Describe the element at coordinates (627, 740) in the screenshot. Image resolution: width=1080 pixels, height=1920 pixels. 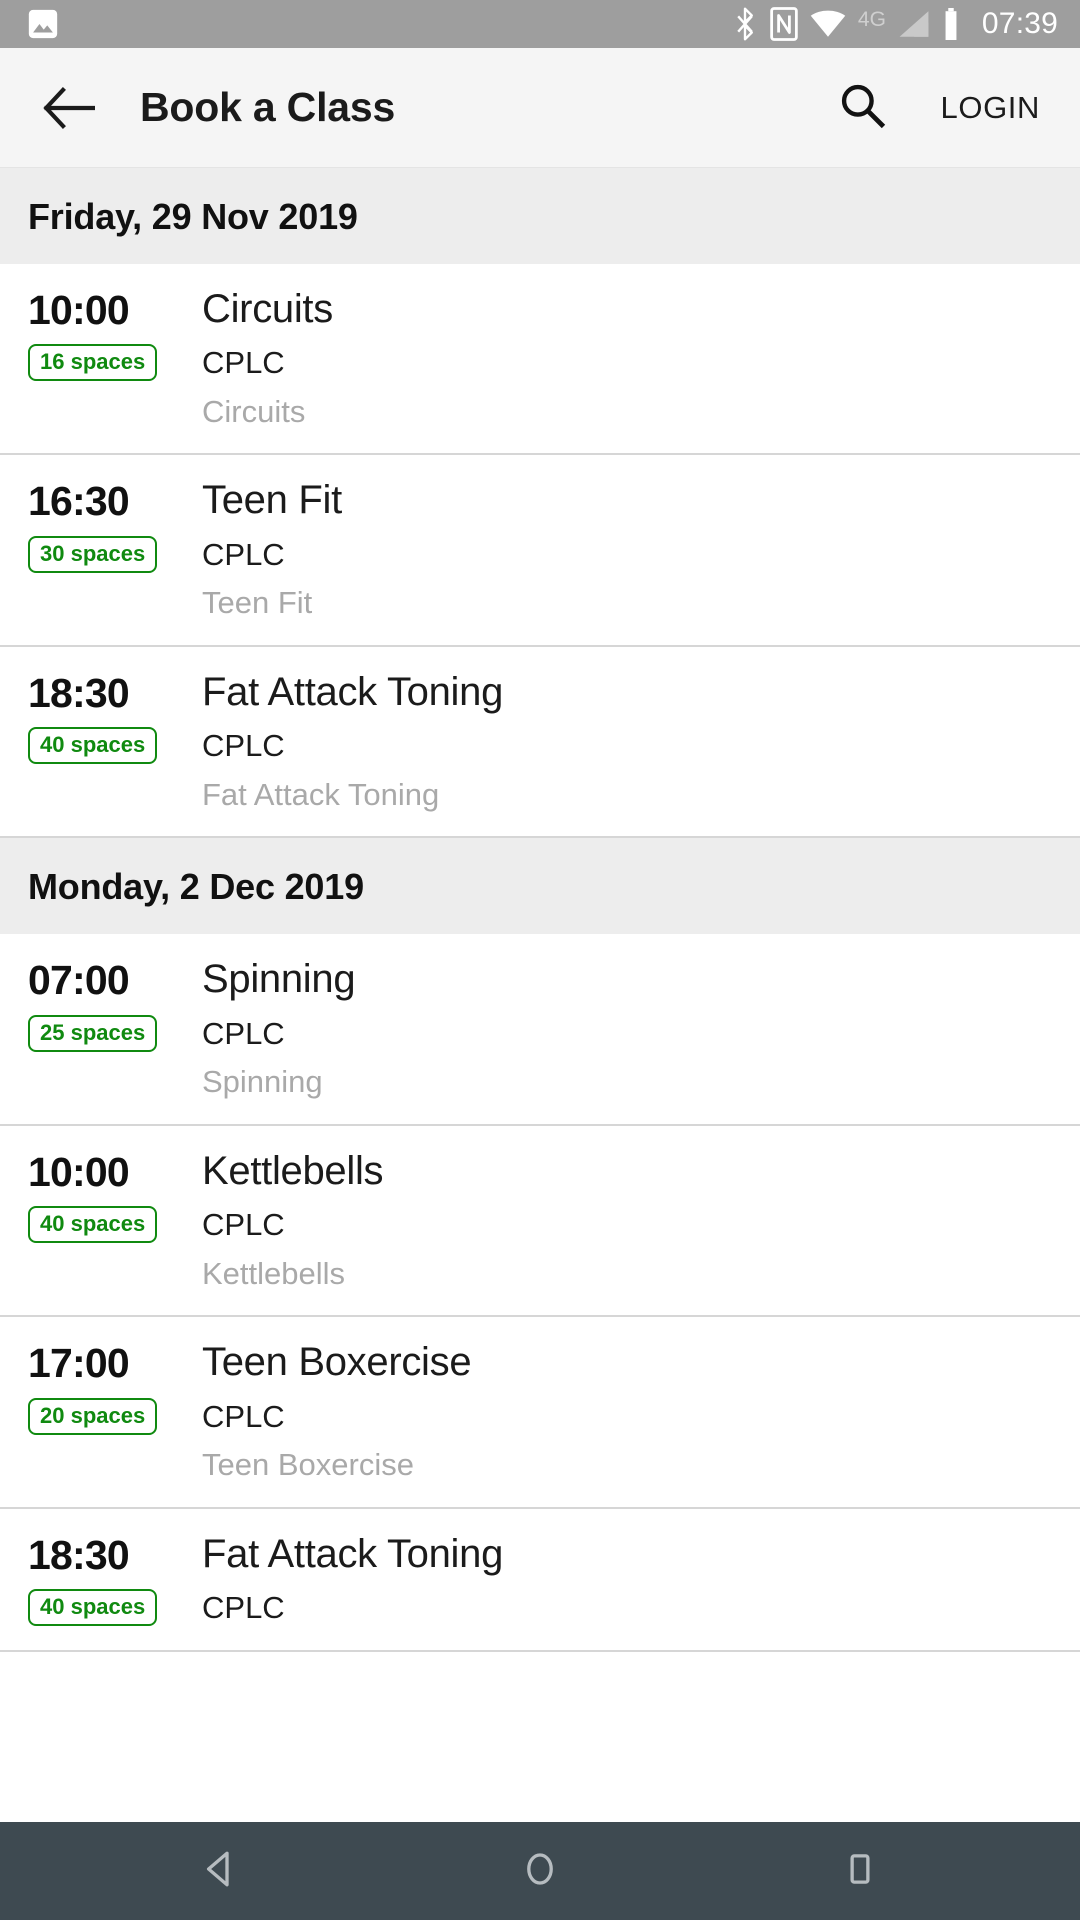
I see `class-row-right: Fat Attack Toning CPLC Fat Attack Toning` at that location.